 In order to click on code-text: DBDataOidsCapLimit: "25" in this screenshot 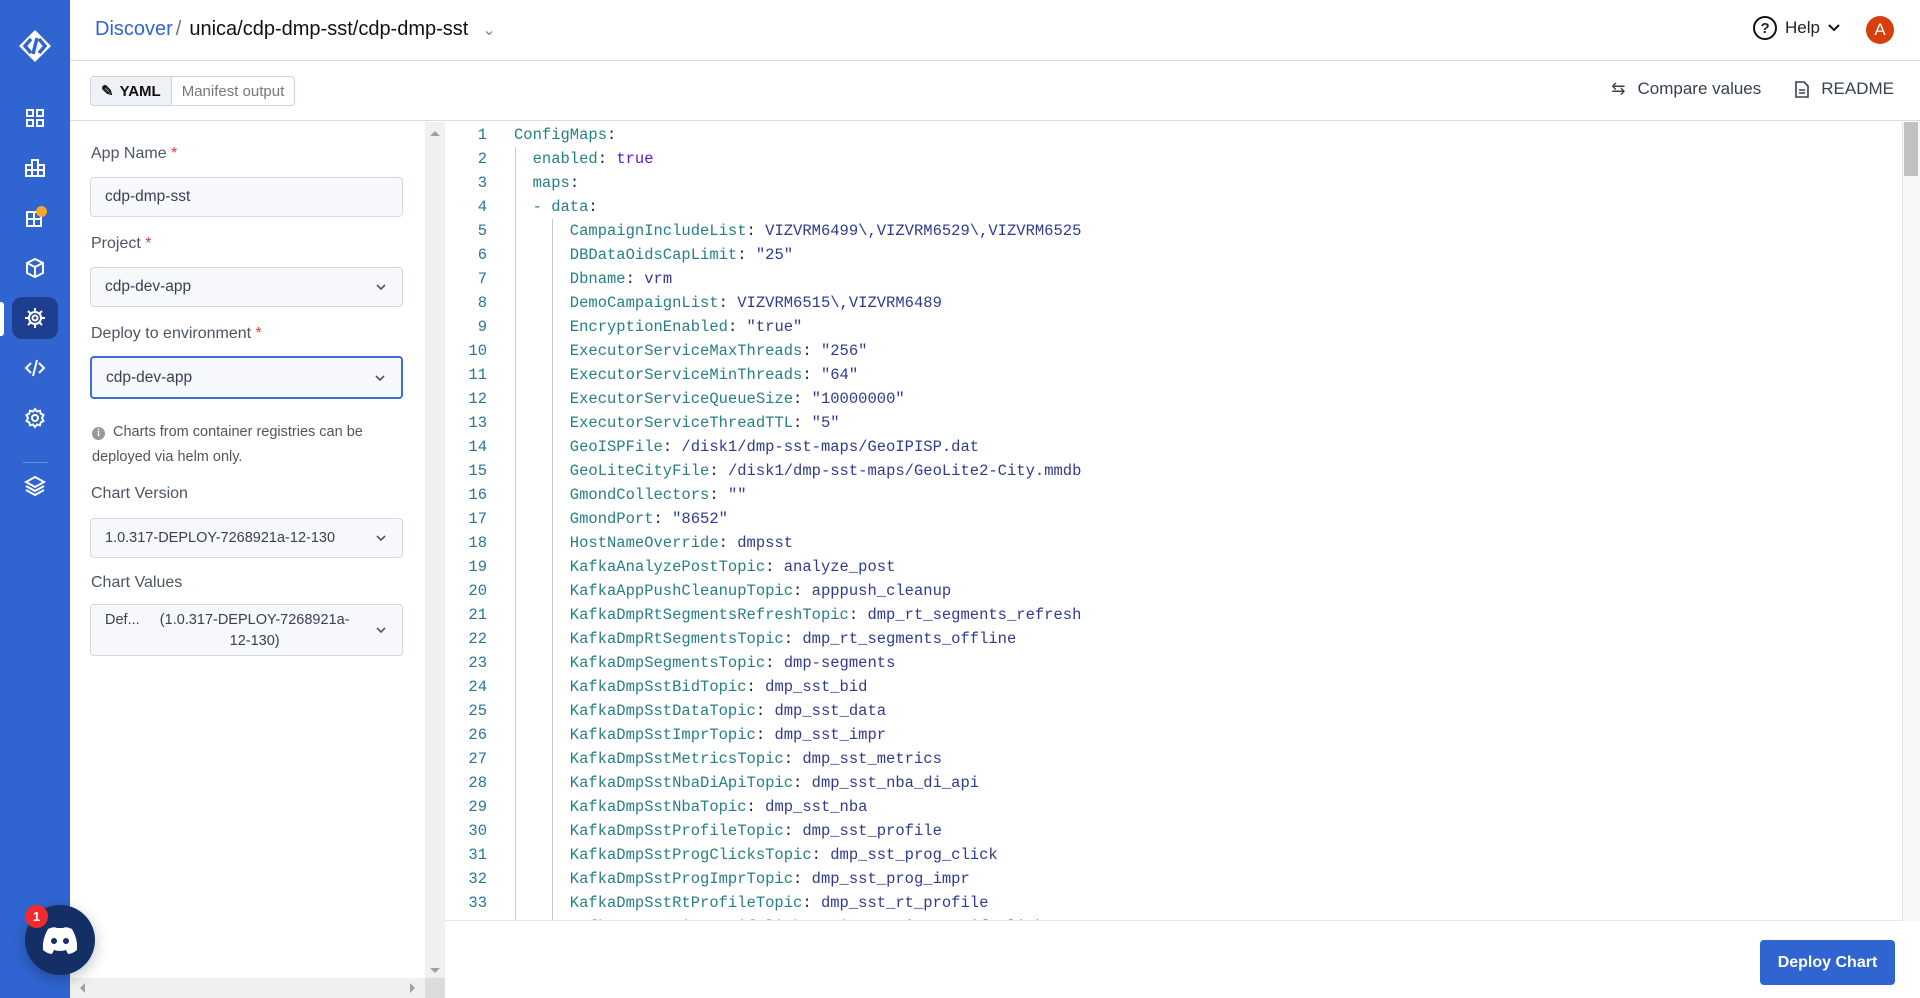, I will do `click(681, 255)`.